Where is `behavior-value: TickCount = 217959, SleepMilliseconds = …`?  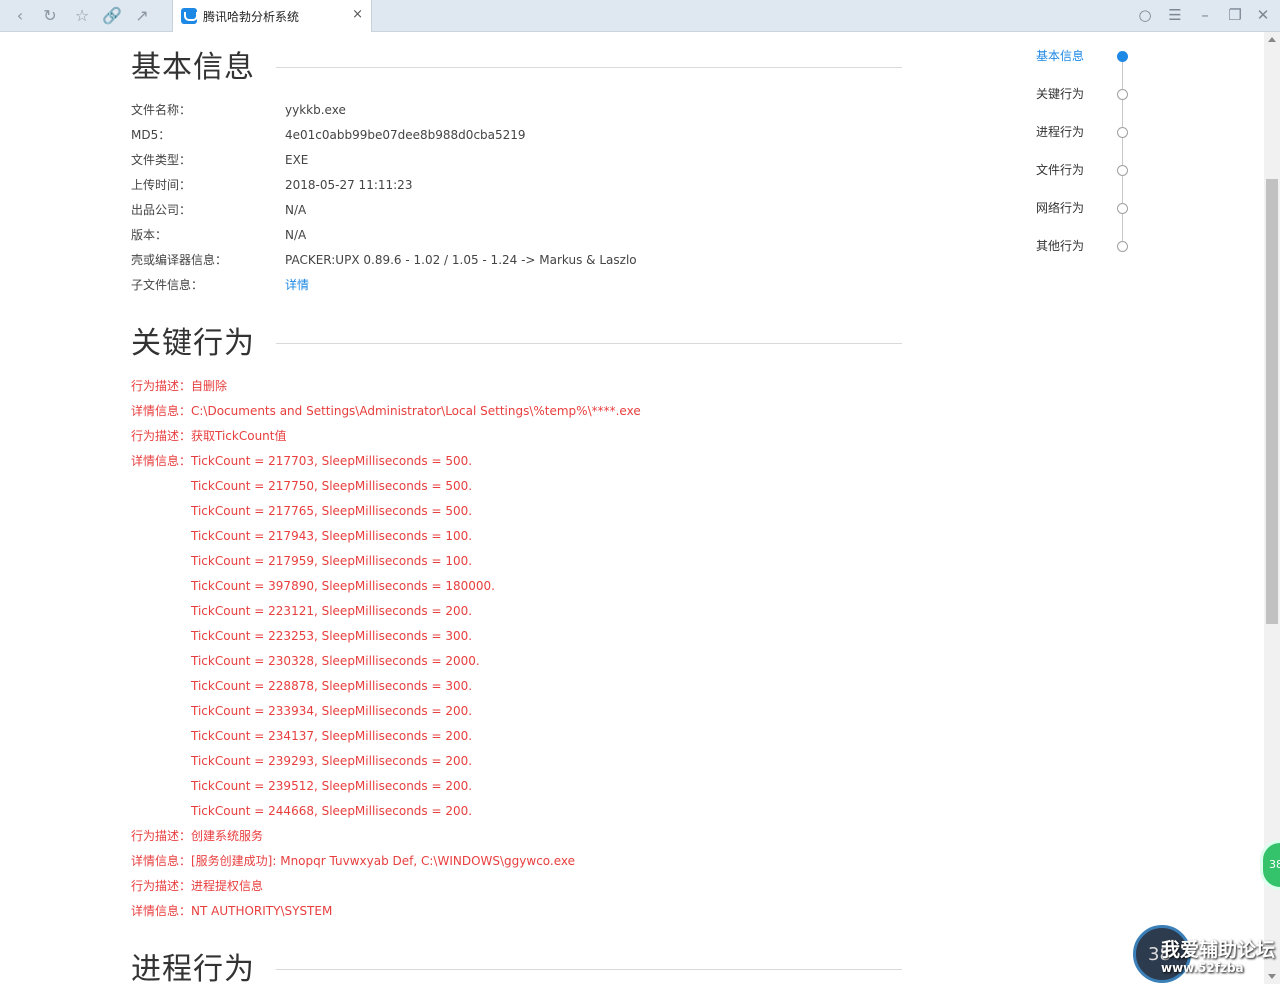 behavior-value: TickCount = 217959, SleepMilliseconds = … is located at coordinates (332, 561).